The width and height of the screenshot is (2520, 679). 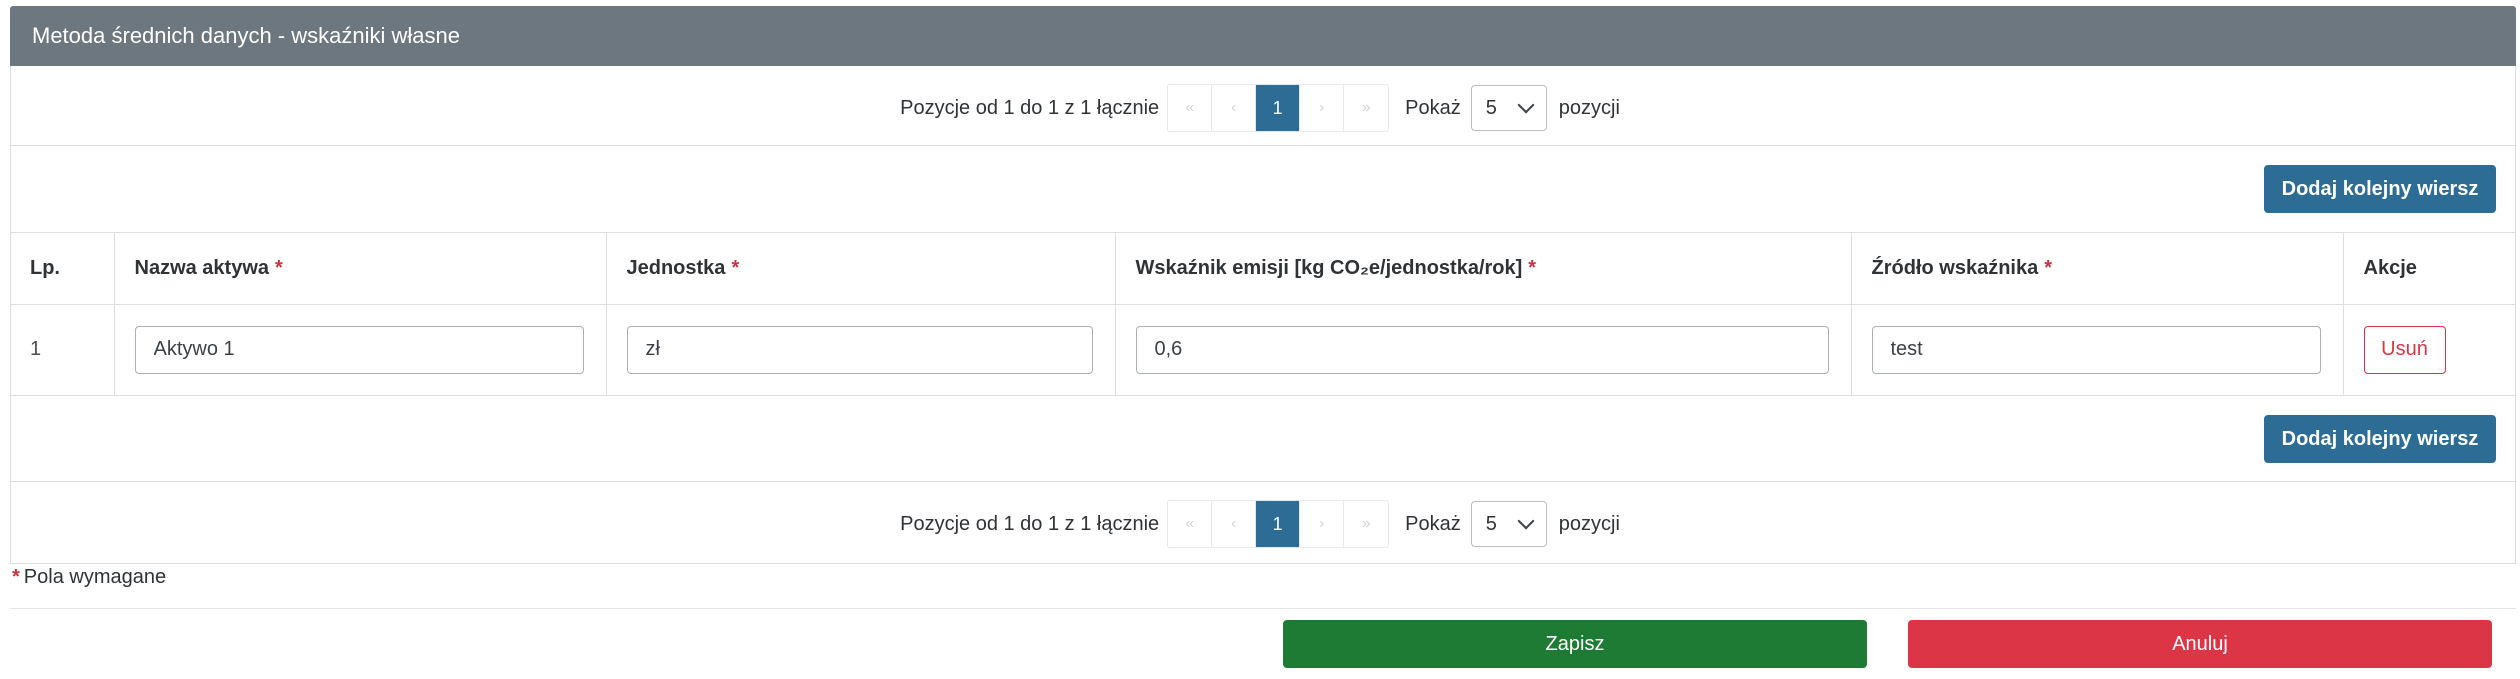 I want to click on cancel-button: Anuluj, so click(x=2200, y=644).